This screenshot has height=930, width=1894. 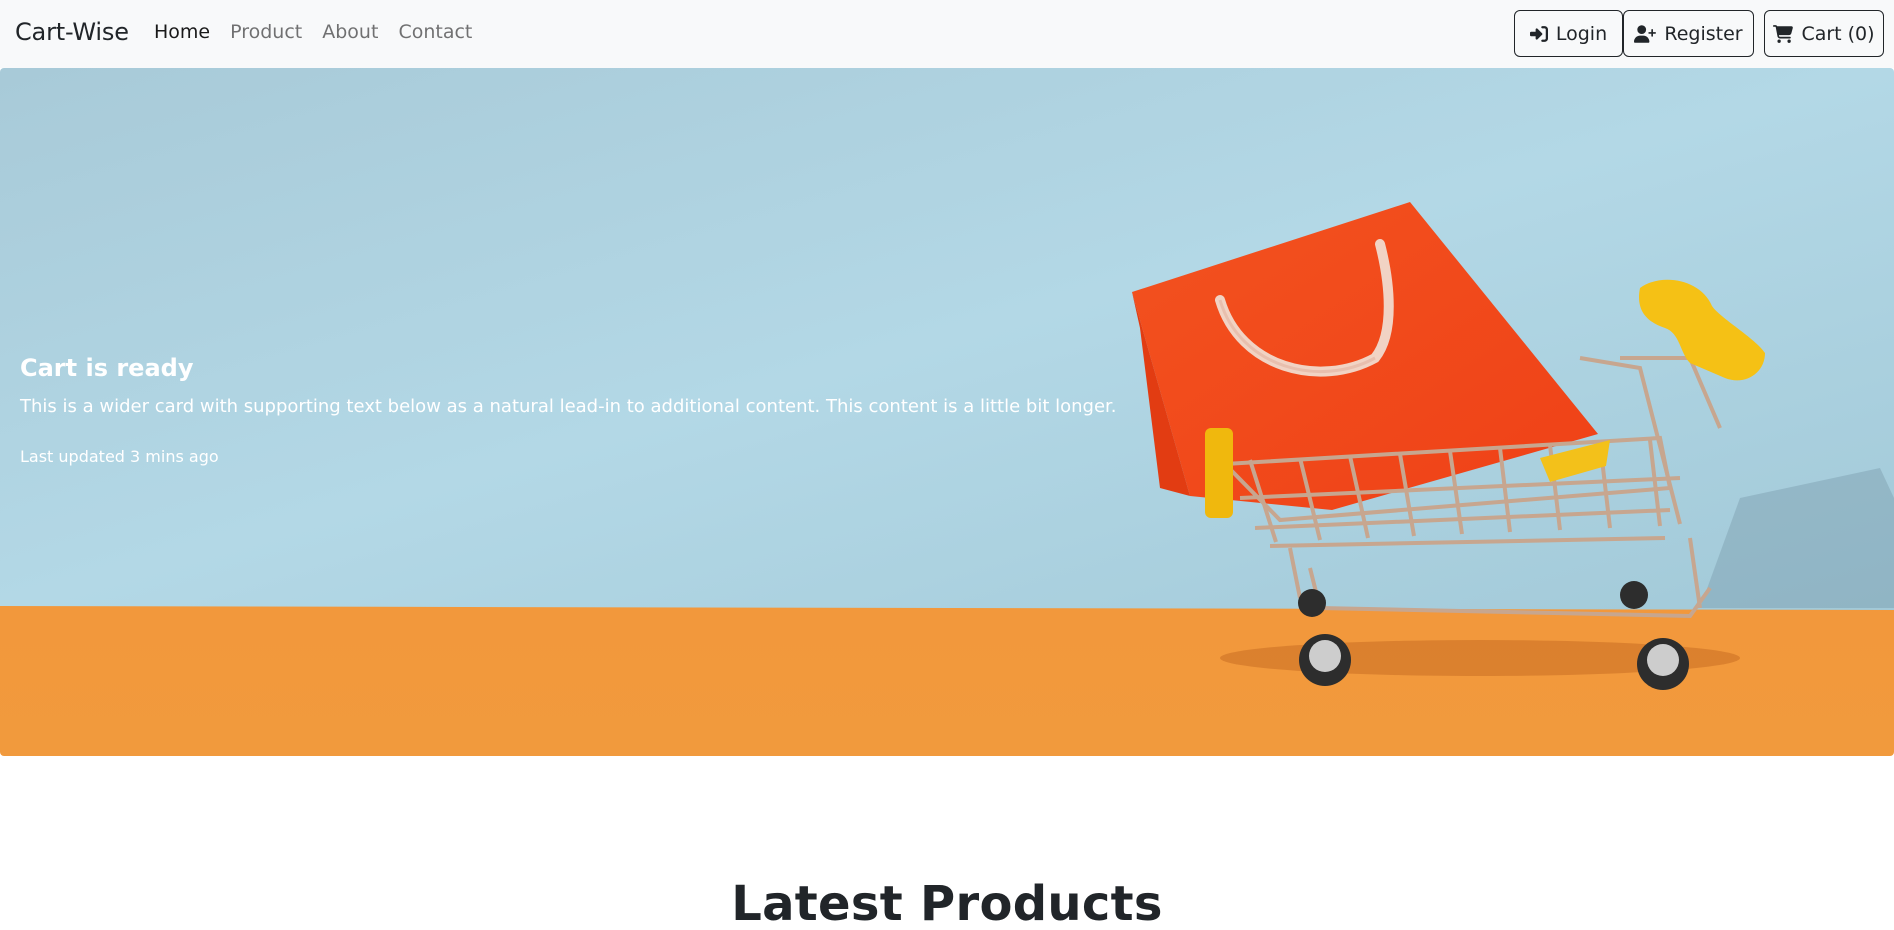 I want to click on brand-logo: Cart-Wise, so click(x=72, y=32).